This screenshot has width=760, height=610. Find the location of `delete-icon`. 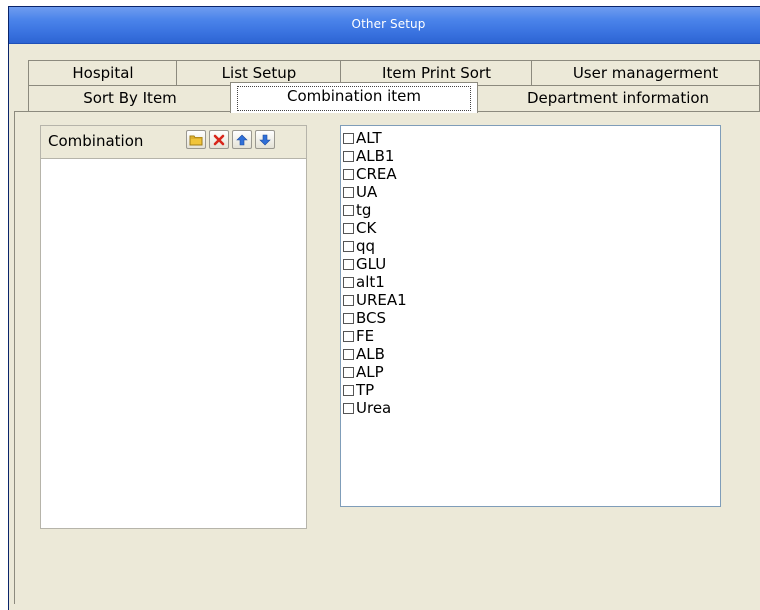

delete-icon is located at coordinates (219, 139).